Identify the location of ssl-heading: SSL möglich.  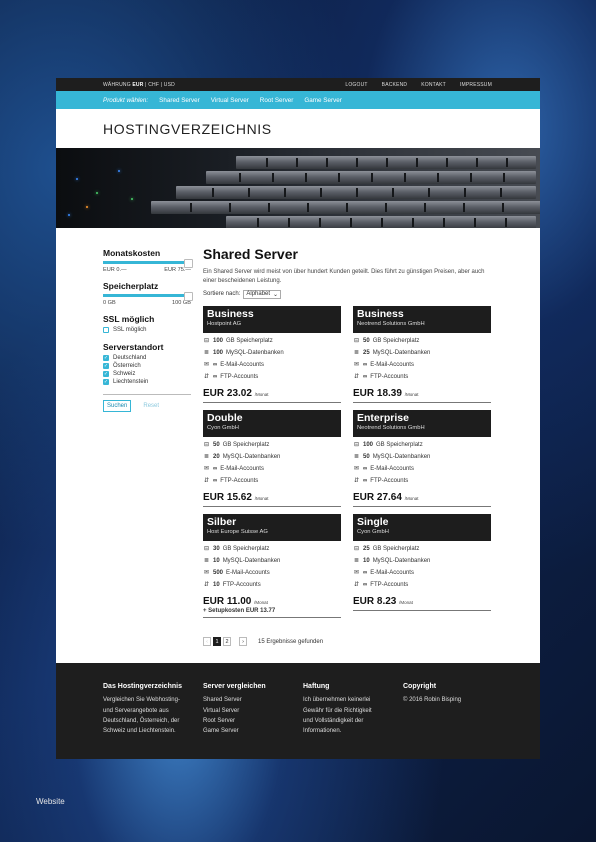
(129, 319).